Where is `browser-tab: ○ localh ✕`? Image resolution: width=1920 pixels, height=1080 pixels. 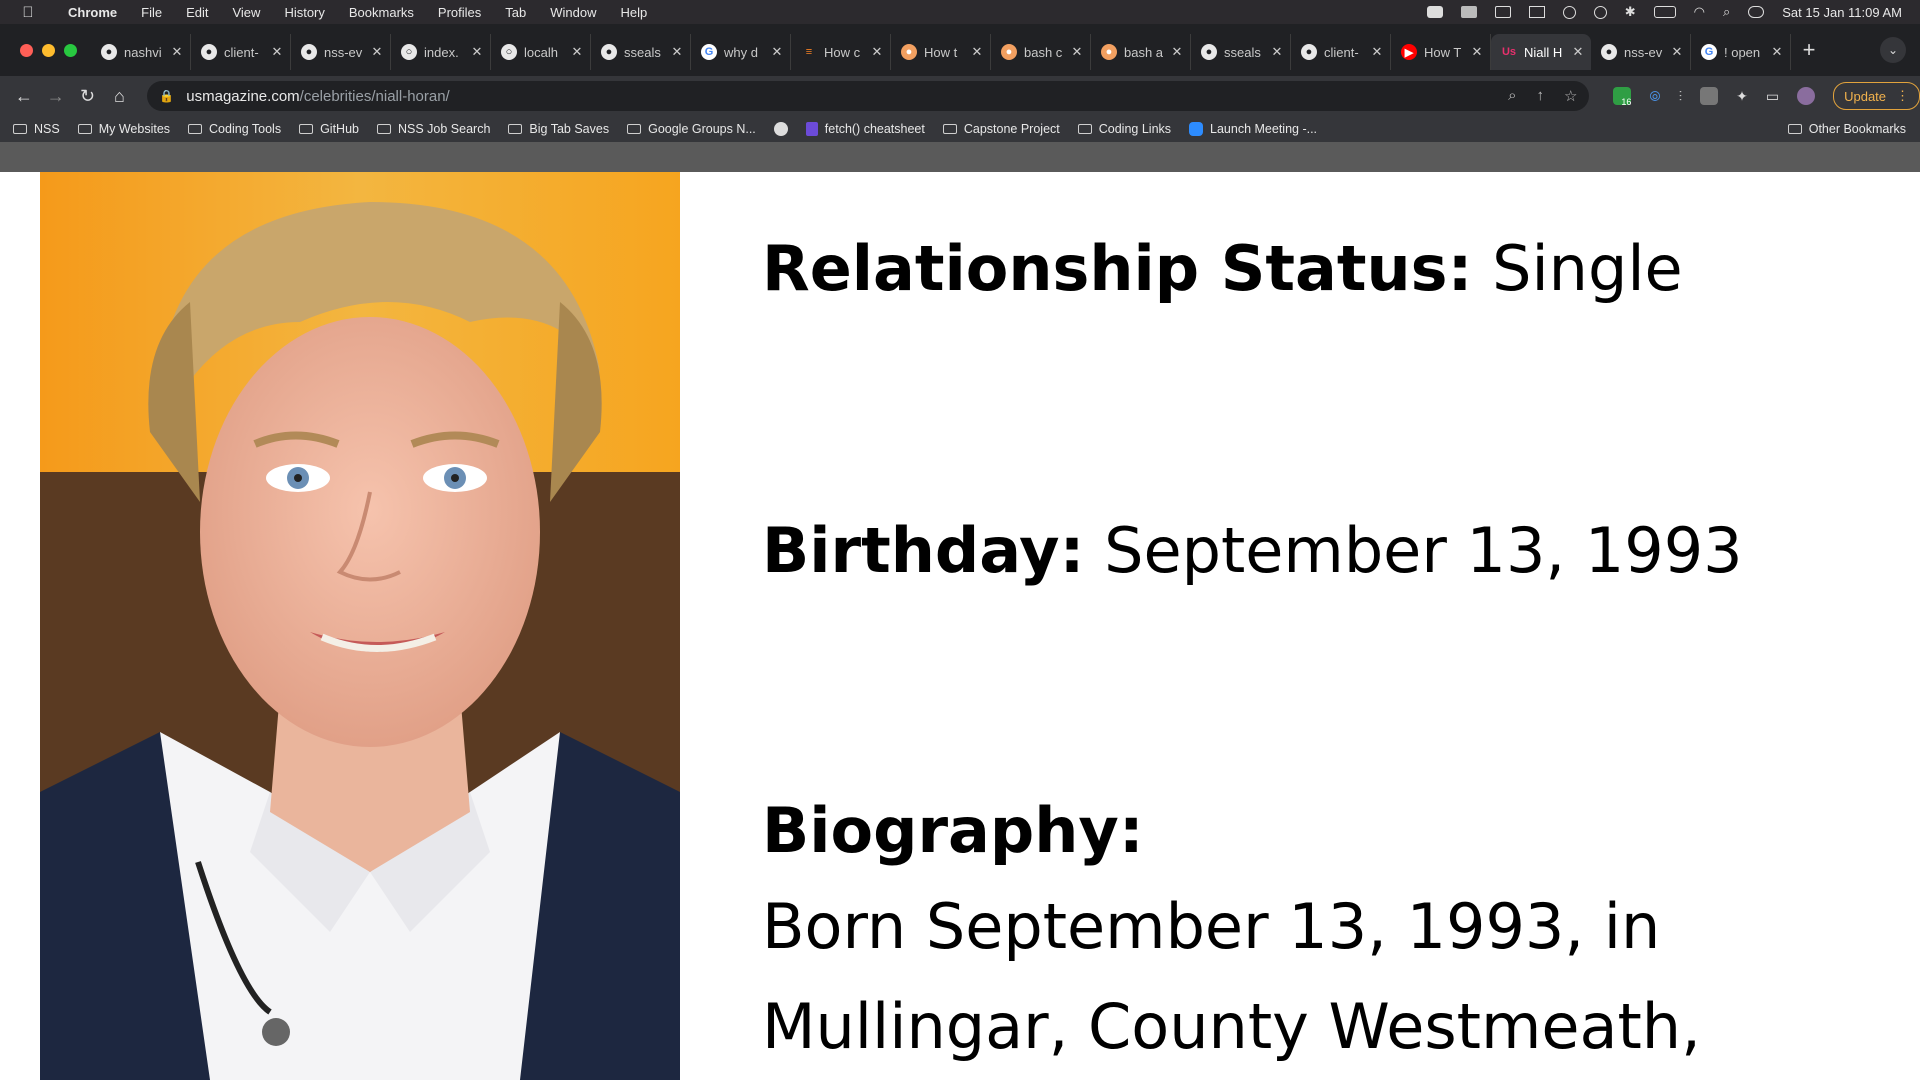
browser-tab: ○ localh ✕ is located at coordinates (541, 52).